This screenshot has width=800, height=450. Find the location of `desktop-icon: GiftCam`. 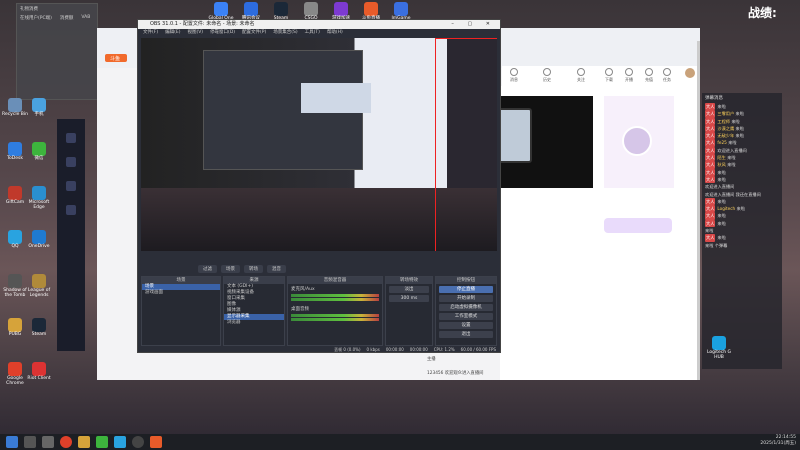

desktop-icon: GiftCam is located at coordinates (15, 196).